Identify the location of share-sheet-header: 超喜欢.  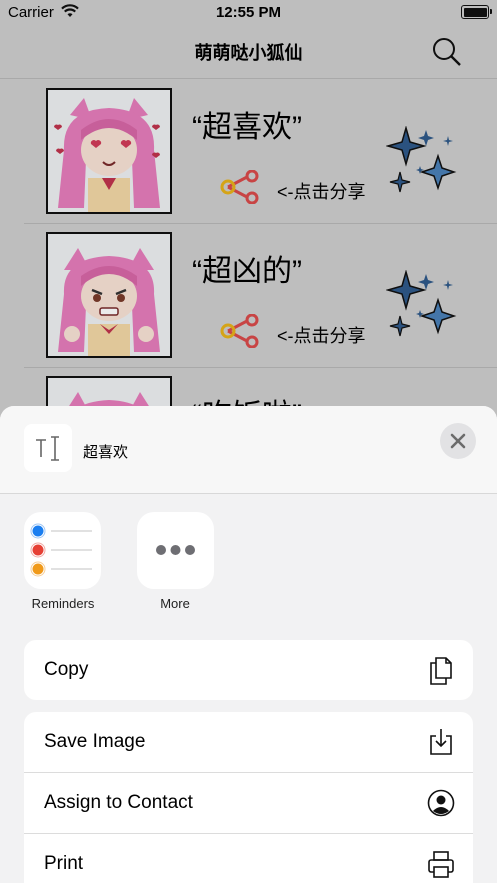
(248, 450).